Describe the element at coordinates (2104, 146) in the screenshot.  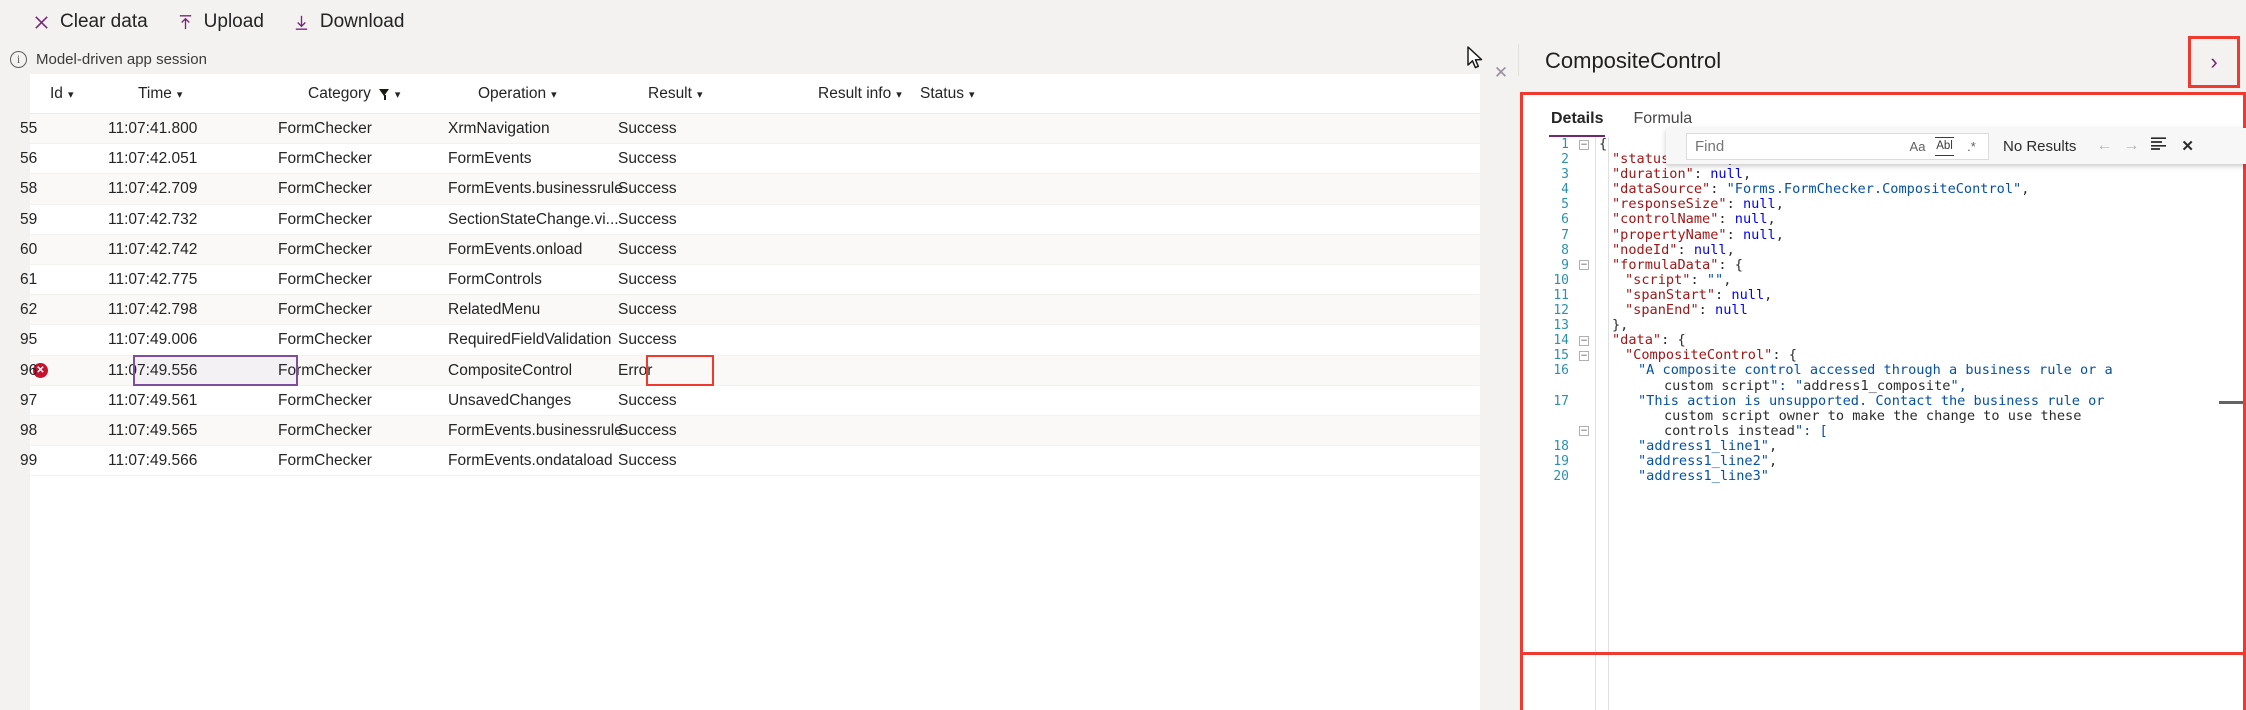
I see `find-previous-icon: ←` at that location.